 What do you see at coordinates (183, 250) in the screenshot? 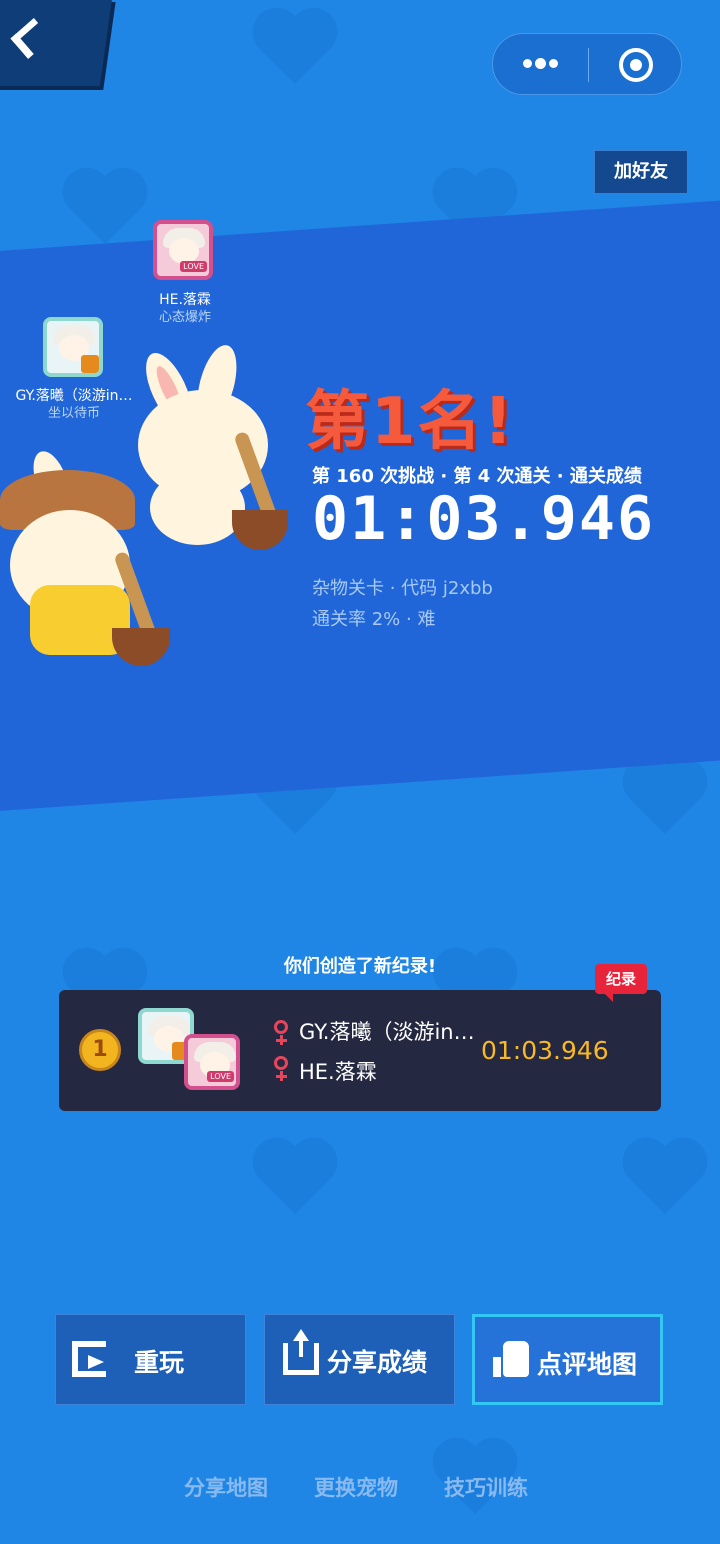
I see `player-avatar-he: LOVE` at bounding box center [183, 250].